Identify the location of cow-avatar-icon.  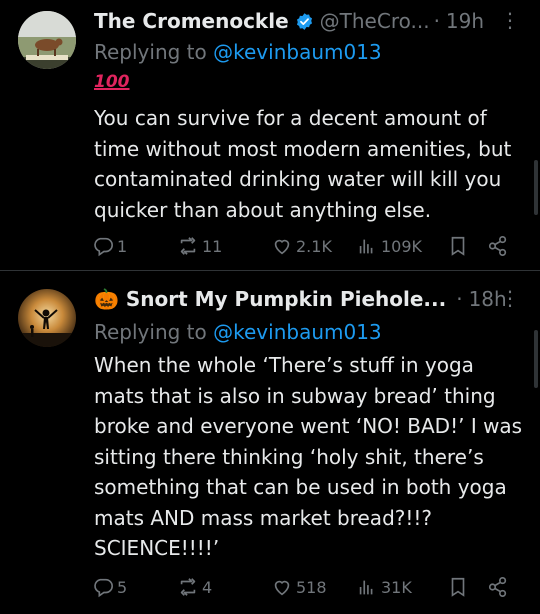
(47, 40).